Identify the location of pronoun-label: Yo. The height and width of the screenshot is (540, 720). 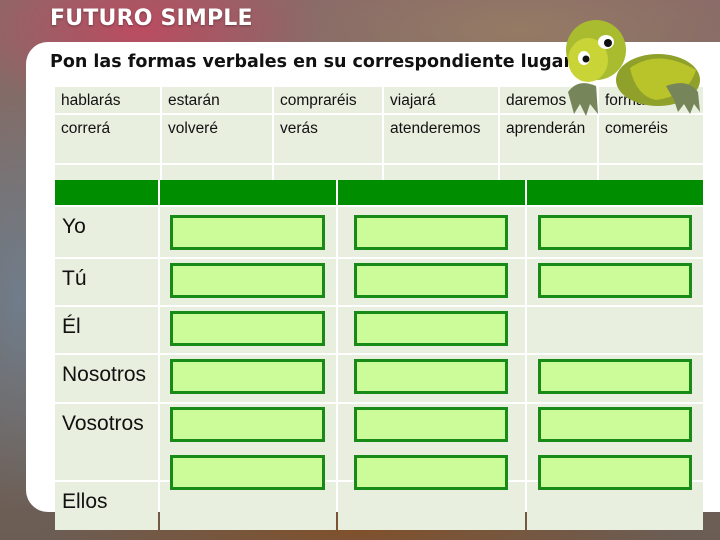
(74, 226).